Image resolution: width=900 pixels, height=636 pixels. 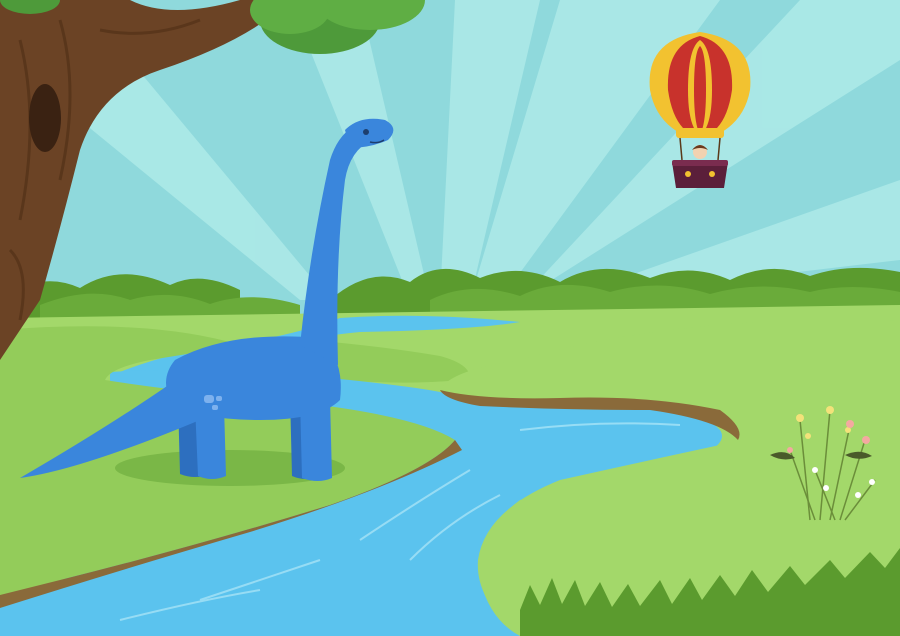 I want to click on tree-hollow, so click(x=45, y=118).